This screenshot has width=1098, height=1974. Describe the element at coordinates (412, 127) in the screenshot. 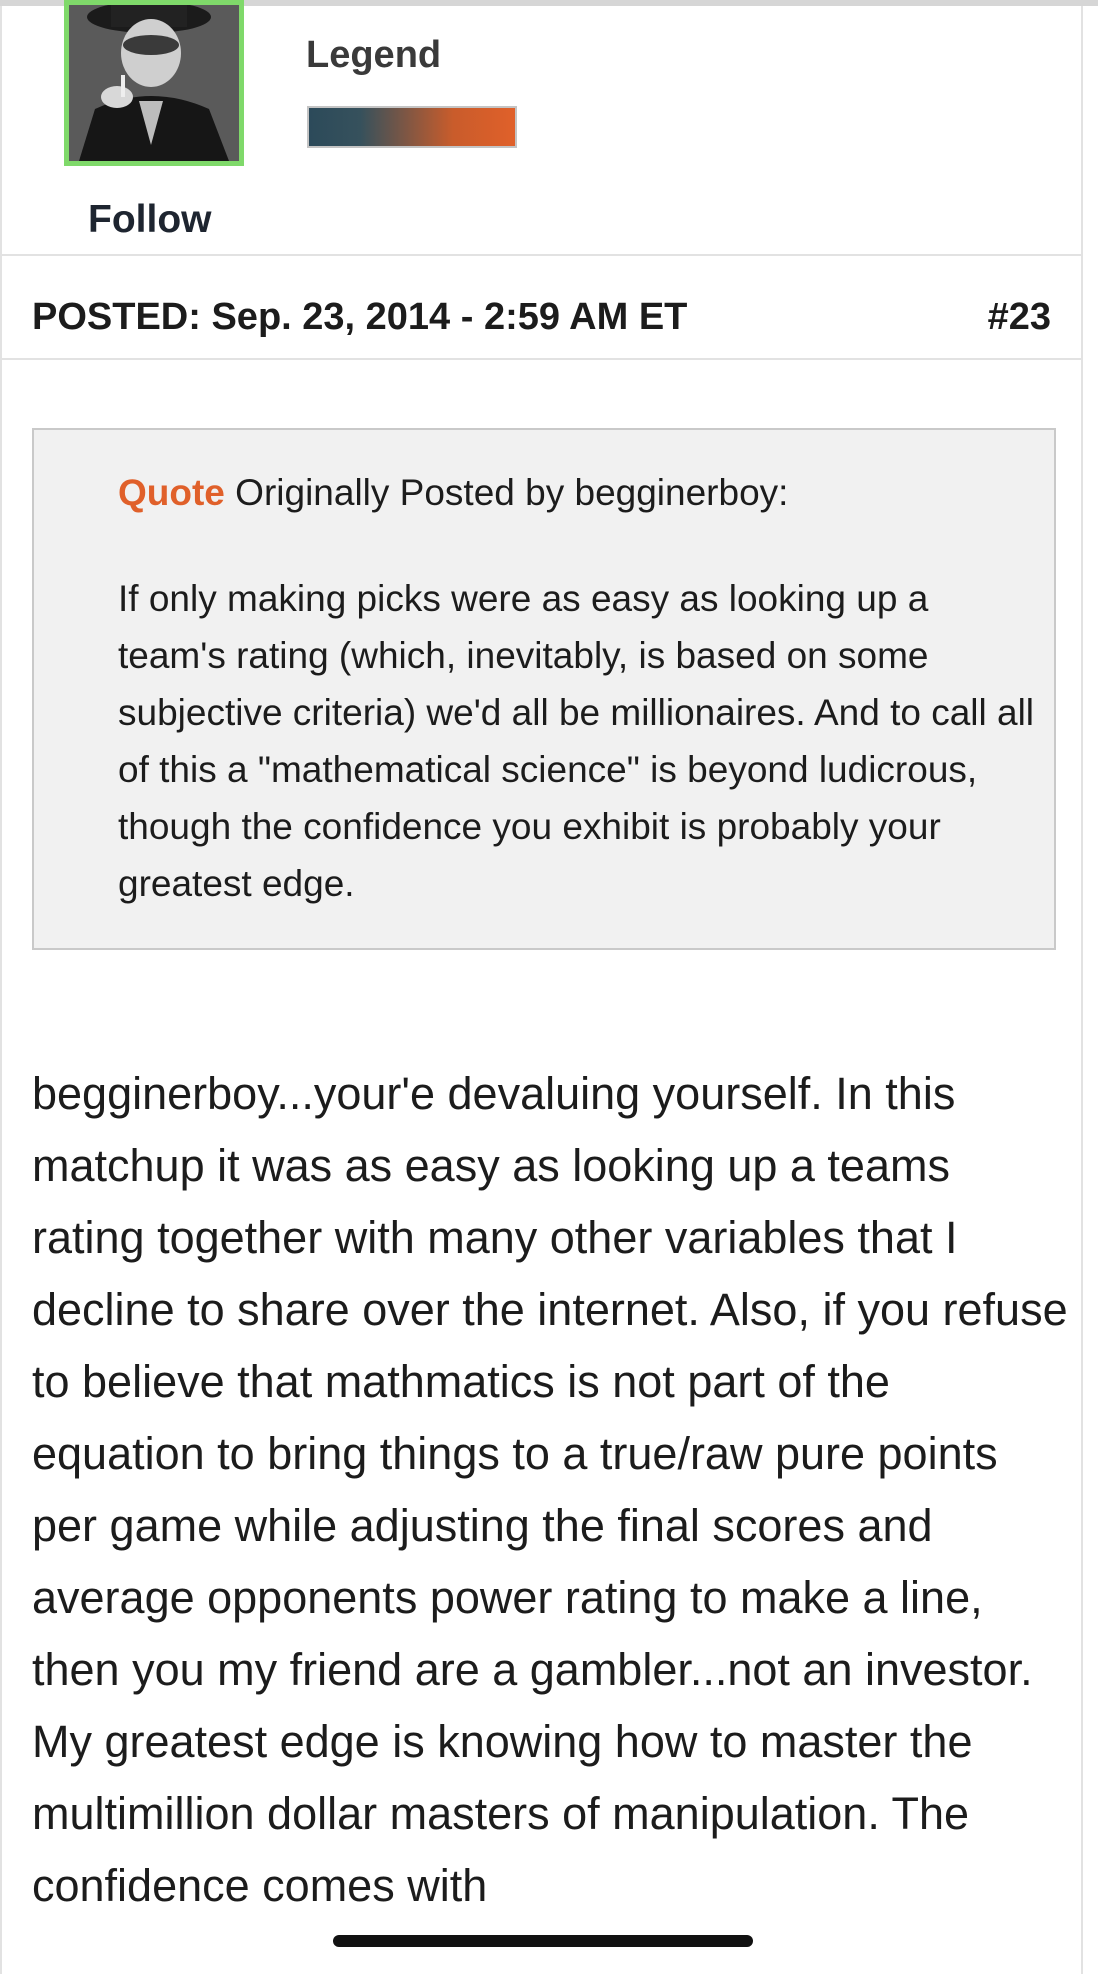

I see `rank-progress-bar` at that location.